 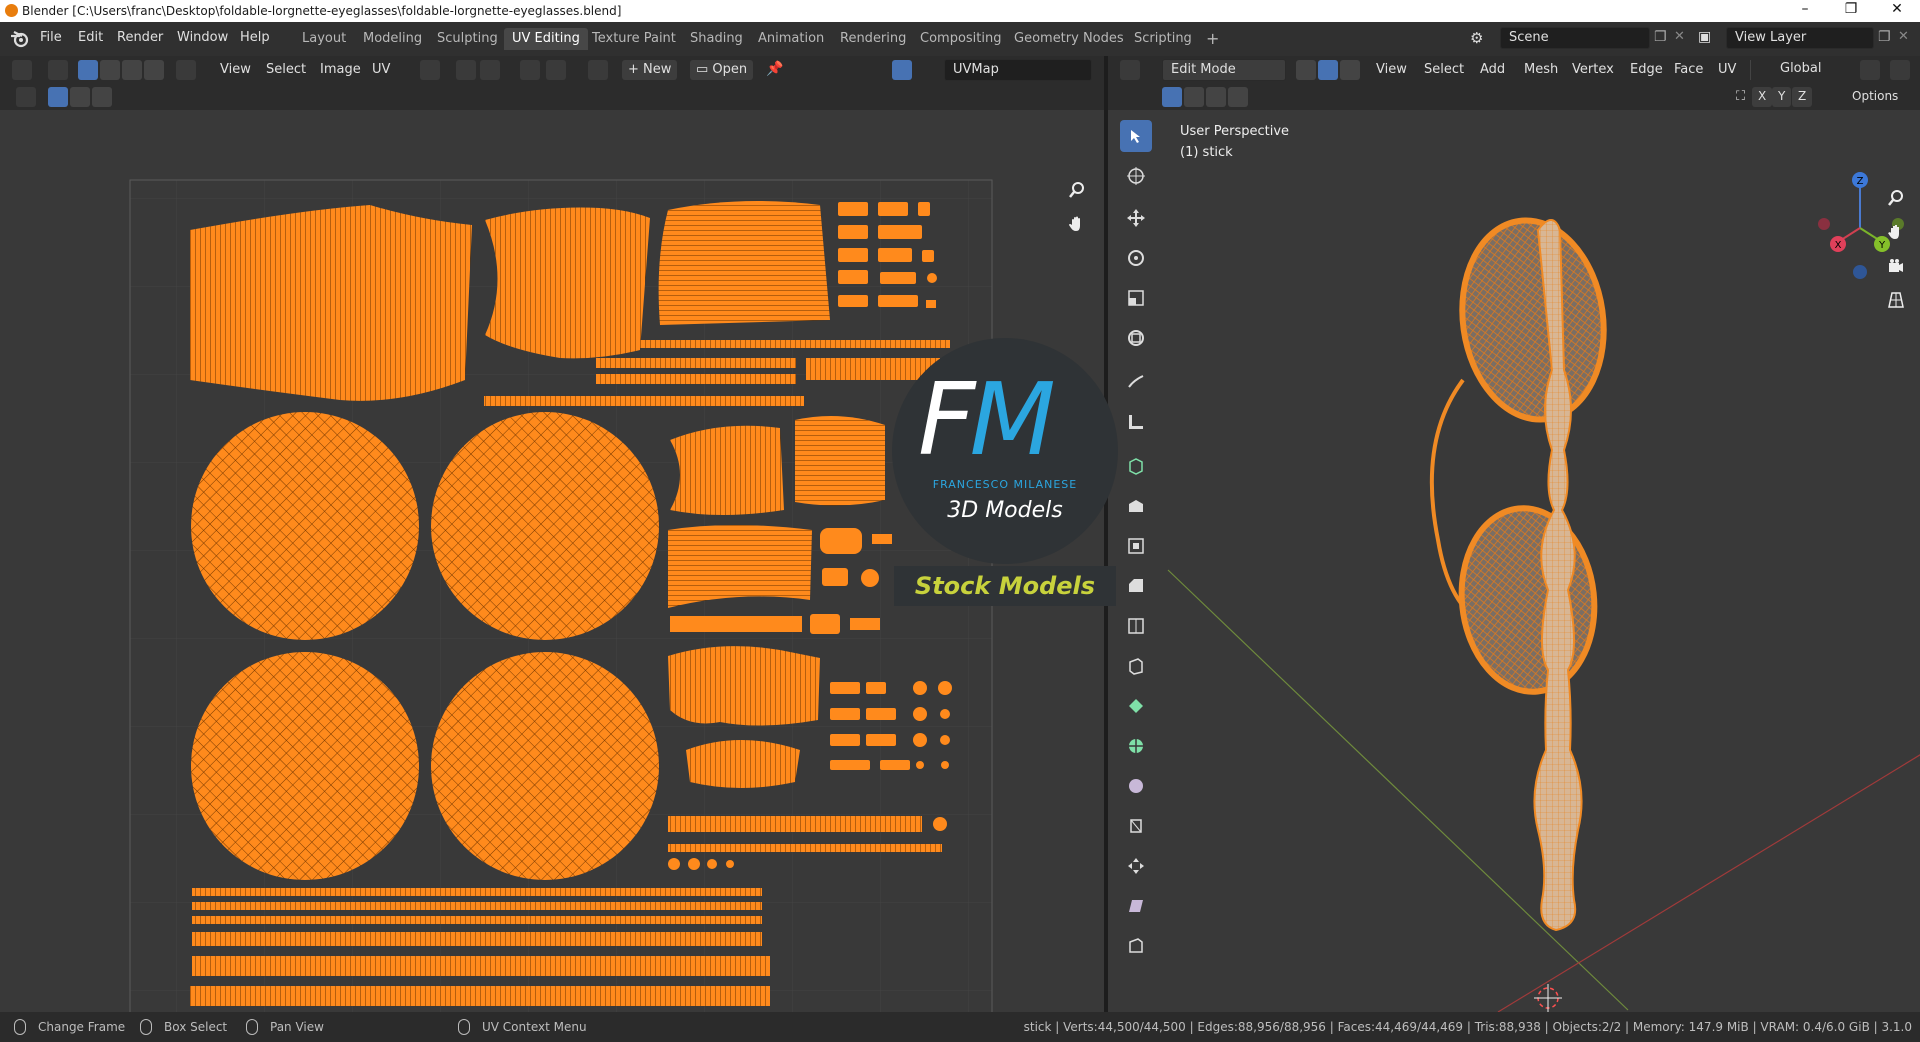 I want to click on menu-image: Image, so click(x=340, y=70).